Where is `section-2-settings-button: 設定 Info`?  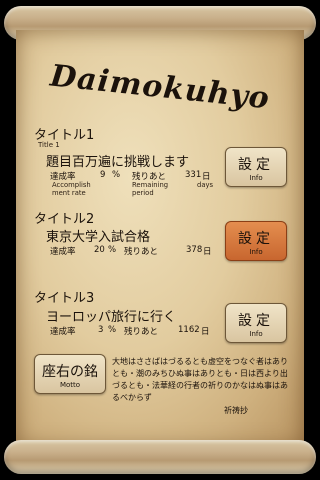 section-2-settings-button: 設定 Info is located at coordinates (256, 241).